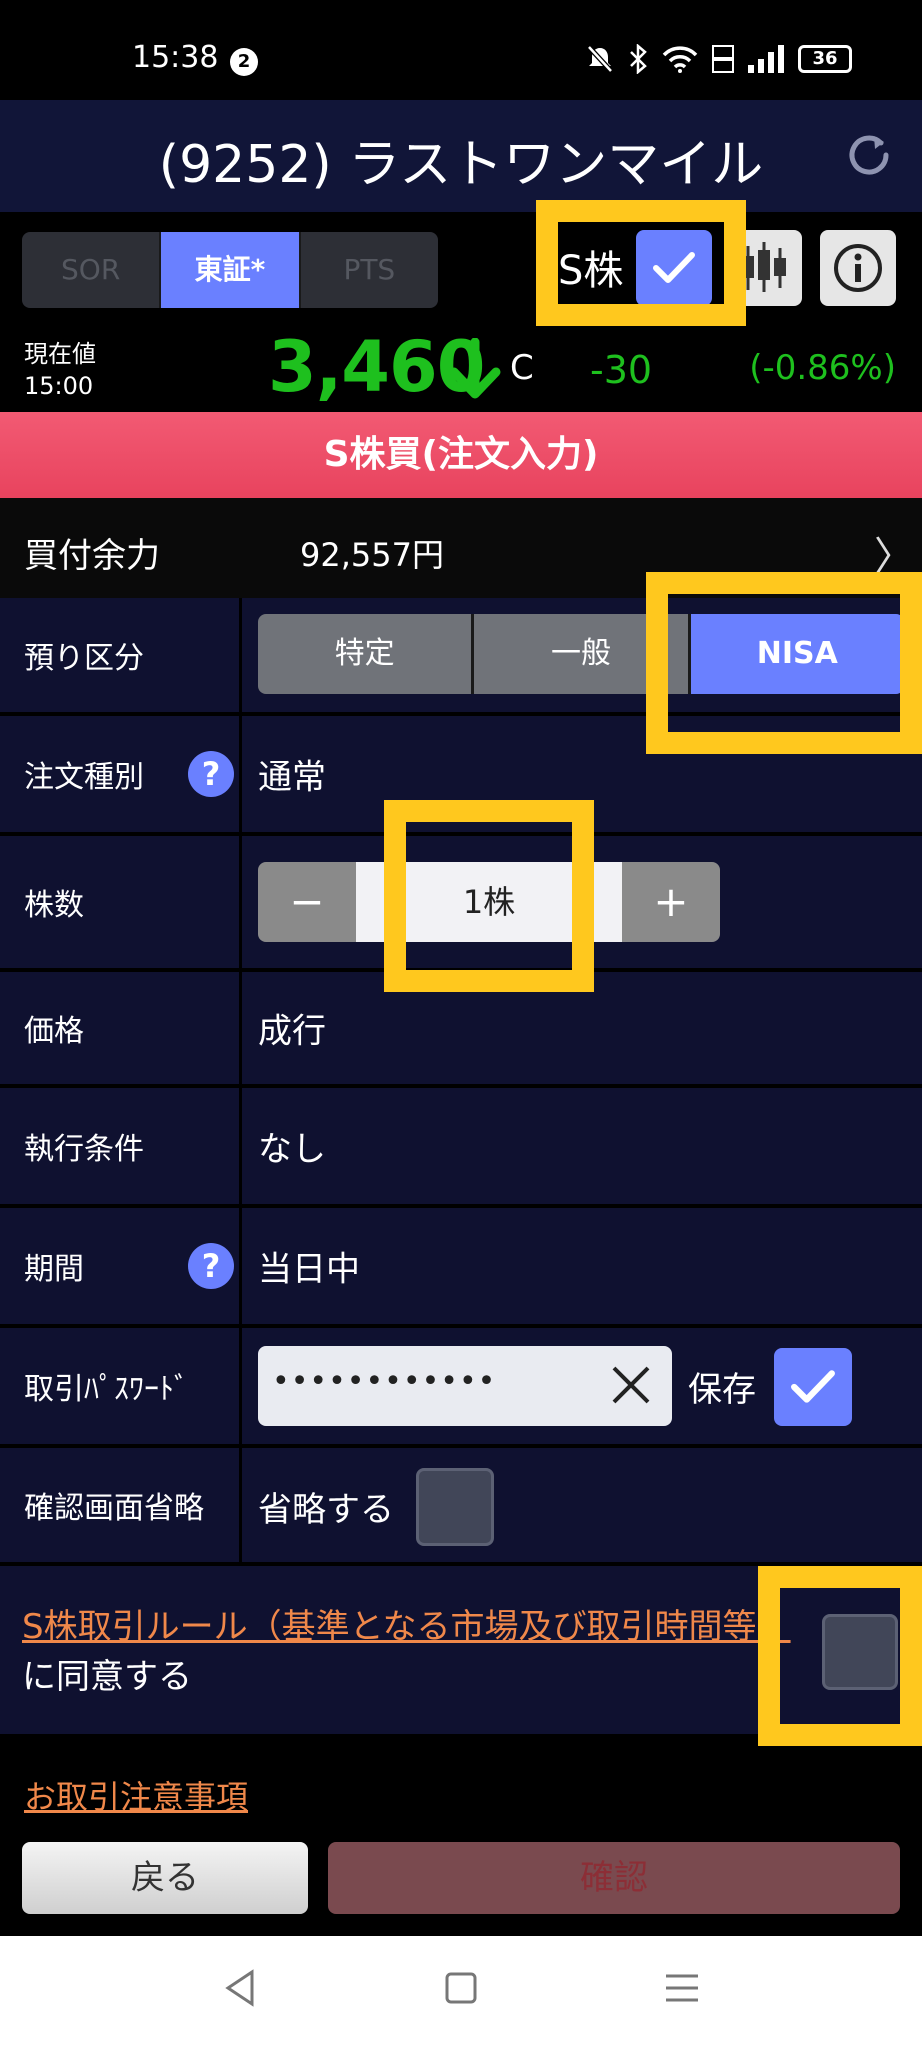 This screenshot has height=2048, width=922. Describe the element at coordinates (860, 1652) in the screenshot. I see `agreement-checkbox` at that location.